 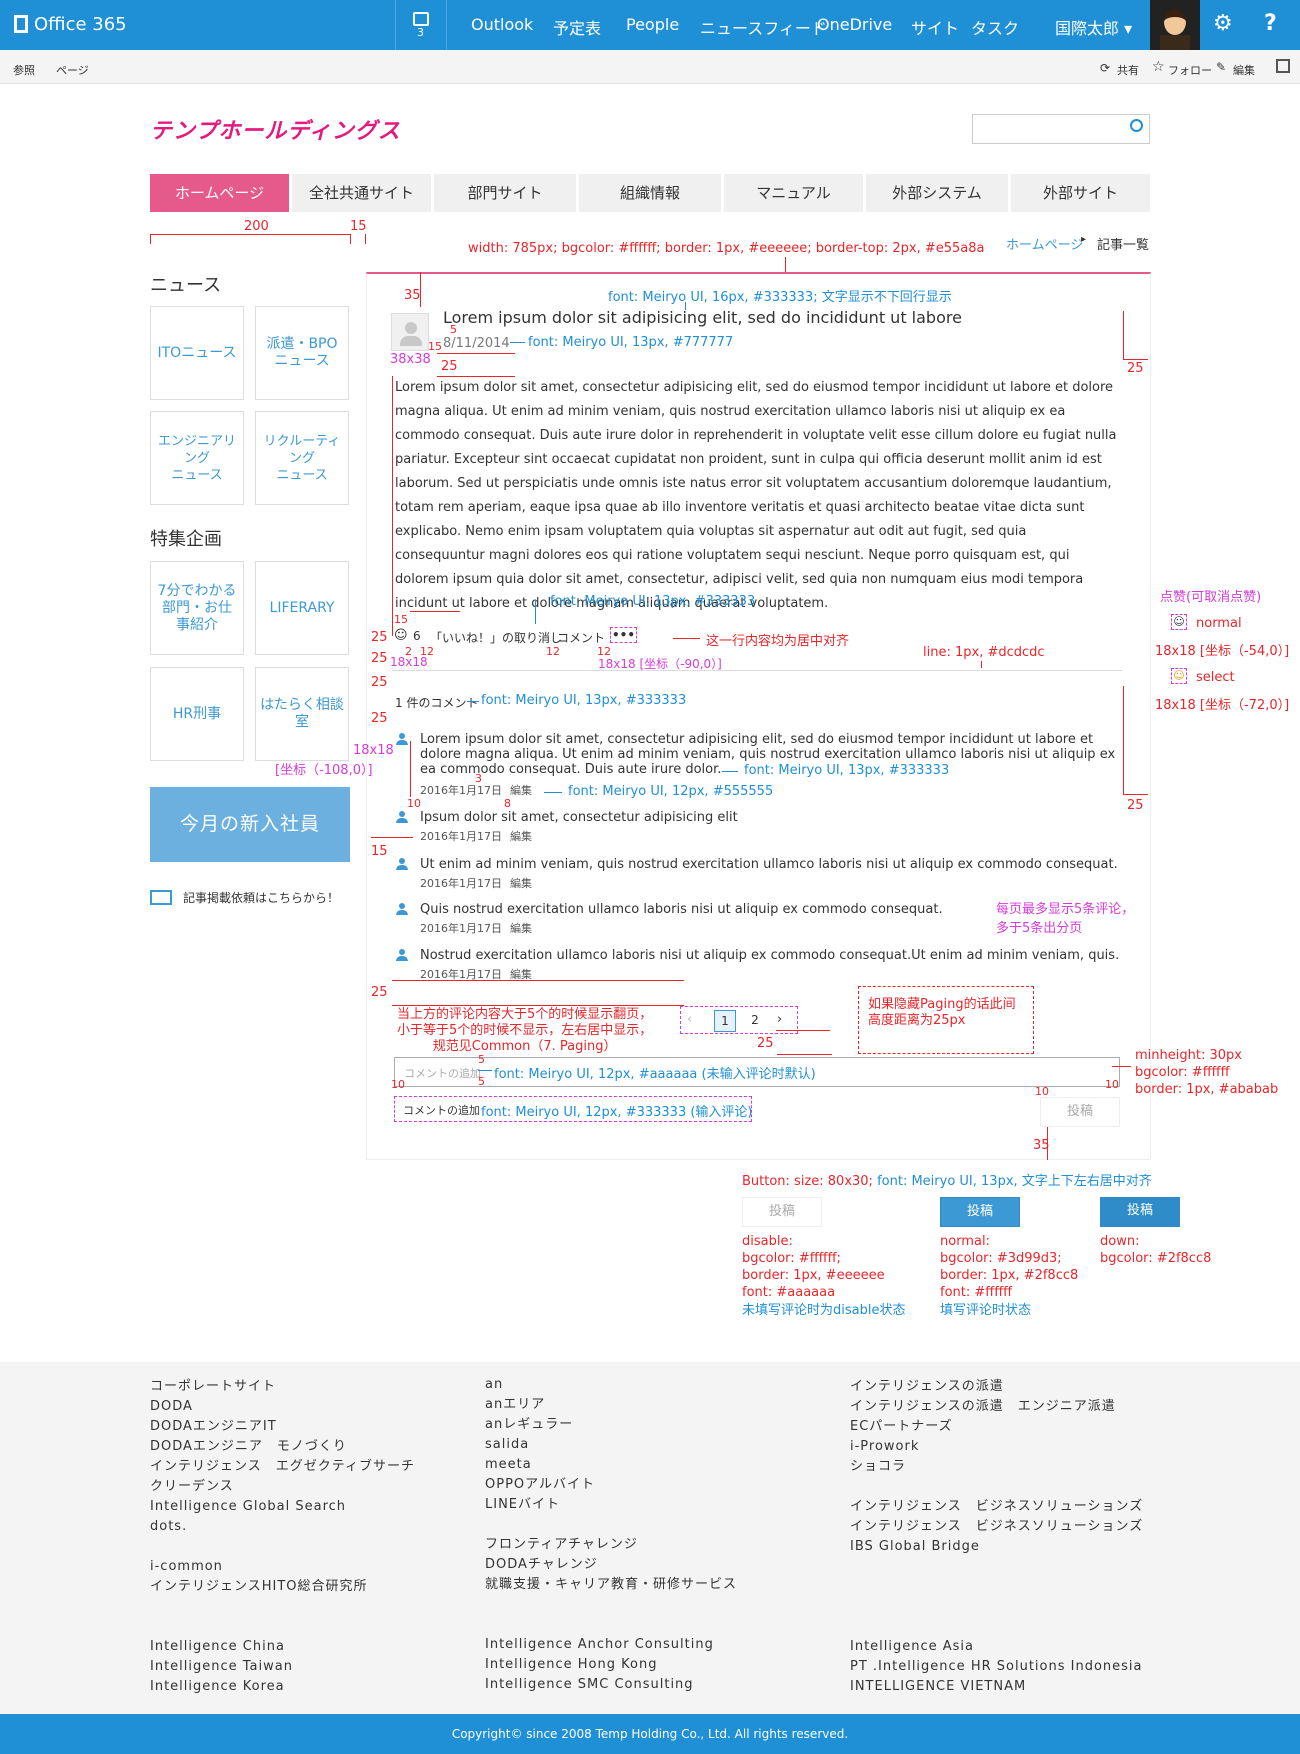 What do you see at coordinates (275, 129) in the screenshot?
I see `site-logo: テンプホールディングス` at bounding box center [275, 129].